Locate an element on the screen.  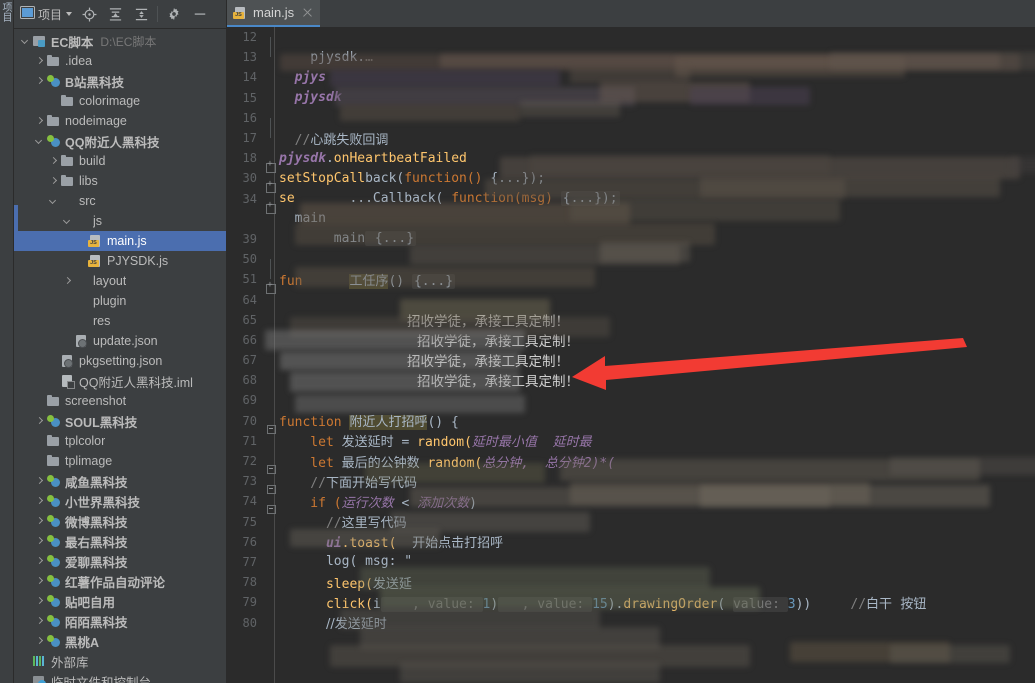
tree-item: tplimage is located at coordinates (120, 461).